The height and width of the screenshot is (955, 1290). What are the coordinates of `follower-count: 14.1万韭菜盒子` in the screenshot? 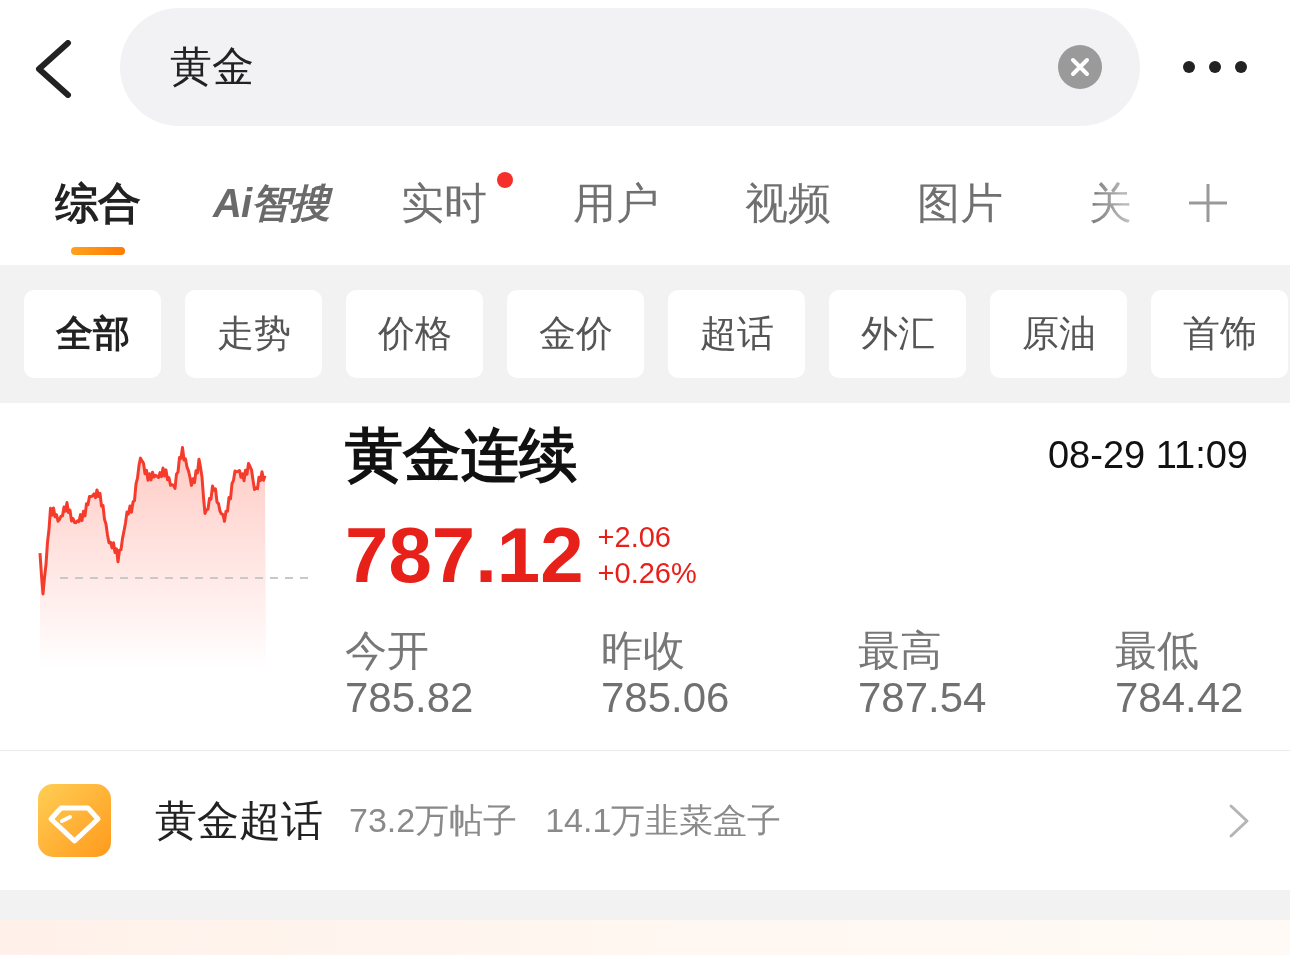 It's located at (663, 820).